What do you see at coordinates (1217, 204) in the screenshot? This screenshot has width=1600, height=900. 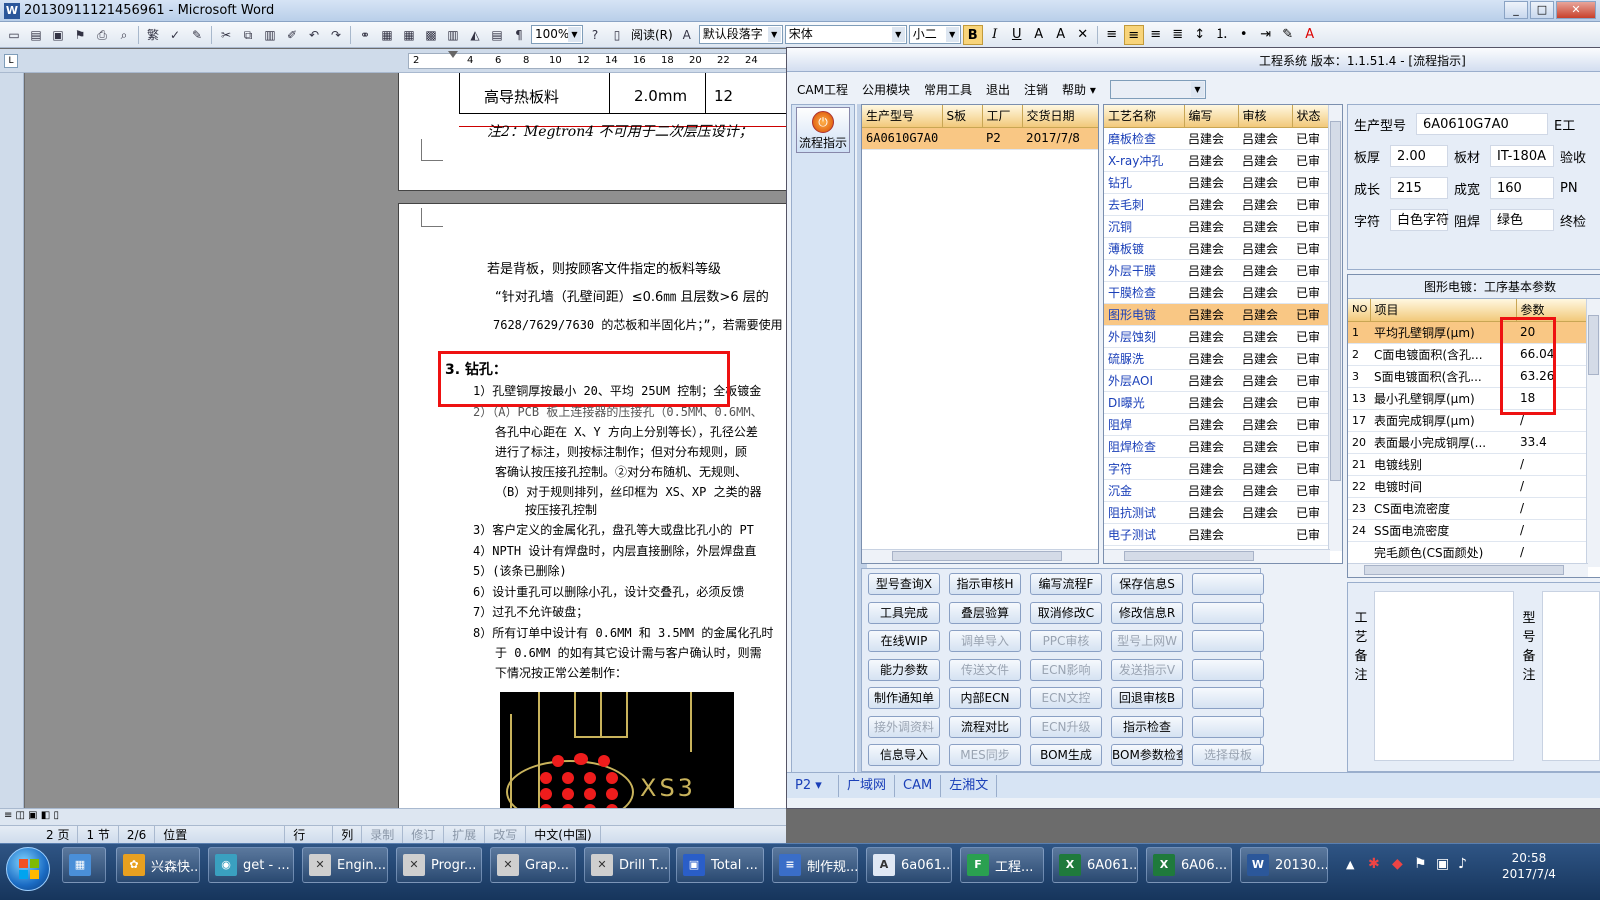 I see `table-row: 去毛刺 吕建会 吕建会 已审` at bounding box center [1217, 204].